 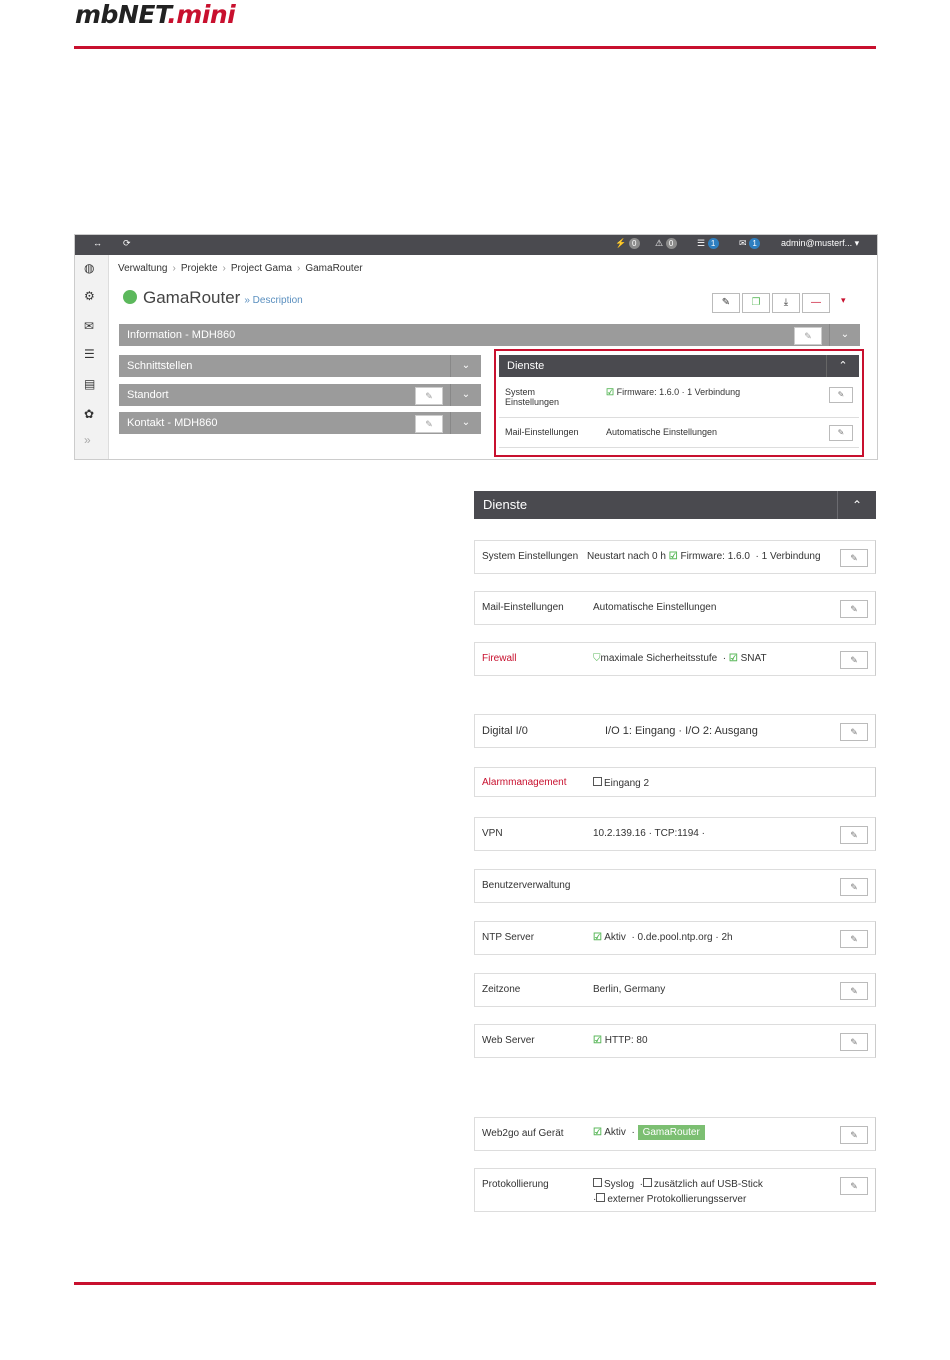 What do you see at coordinates (261, 268) in the screenshot?
I see `breadcrumb-project: Project Gama` at bounding box center [261, 268].